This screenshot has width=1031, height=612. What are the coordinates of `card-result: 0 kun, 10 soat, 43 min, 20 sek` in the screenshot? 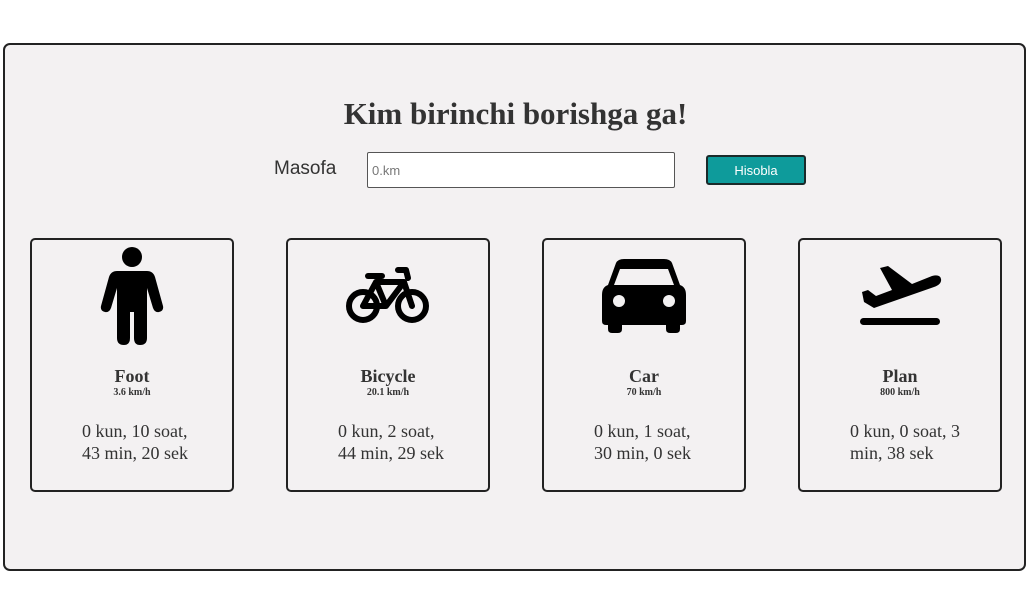 It's located at (135, 442).